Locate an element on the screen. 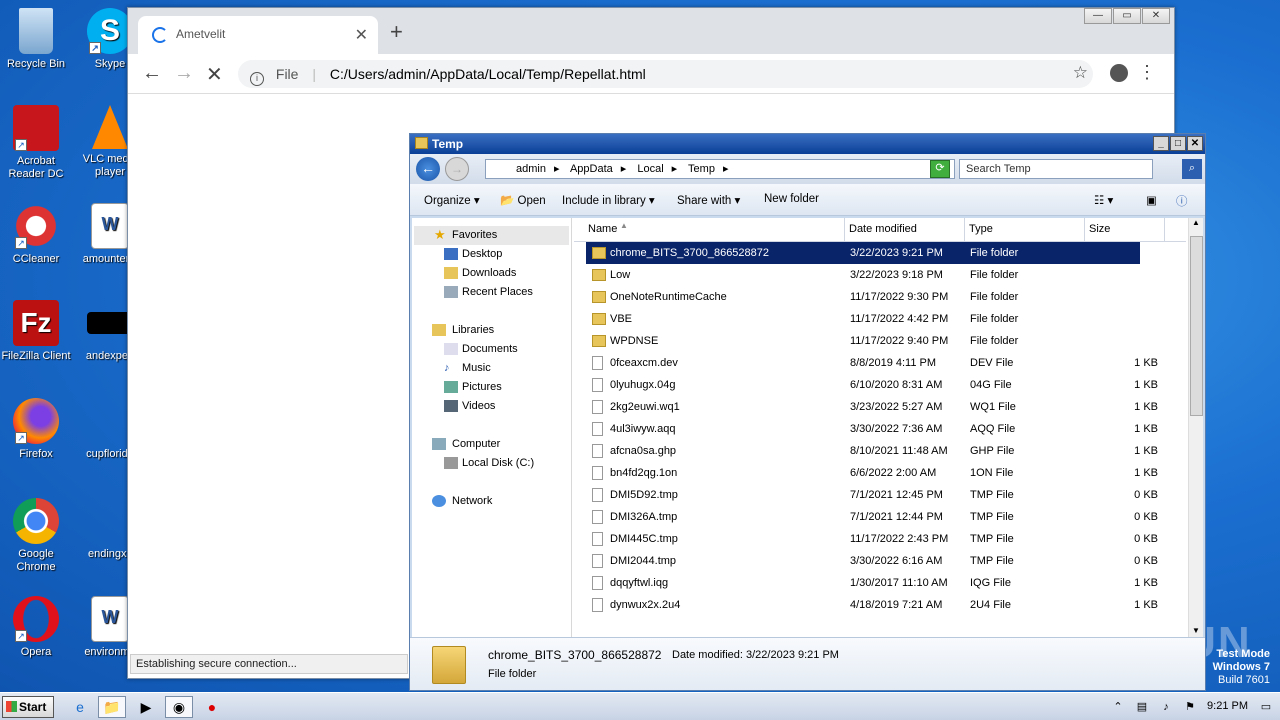  nav-network: Network is located at coordinates (491, 501).